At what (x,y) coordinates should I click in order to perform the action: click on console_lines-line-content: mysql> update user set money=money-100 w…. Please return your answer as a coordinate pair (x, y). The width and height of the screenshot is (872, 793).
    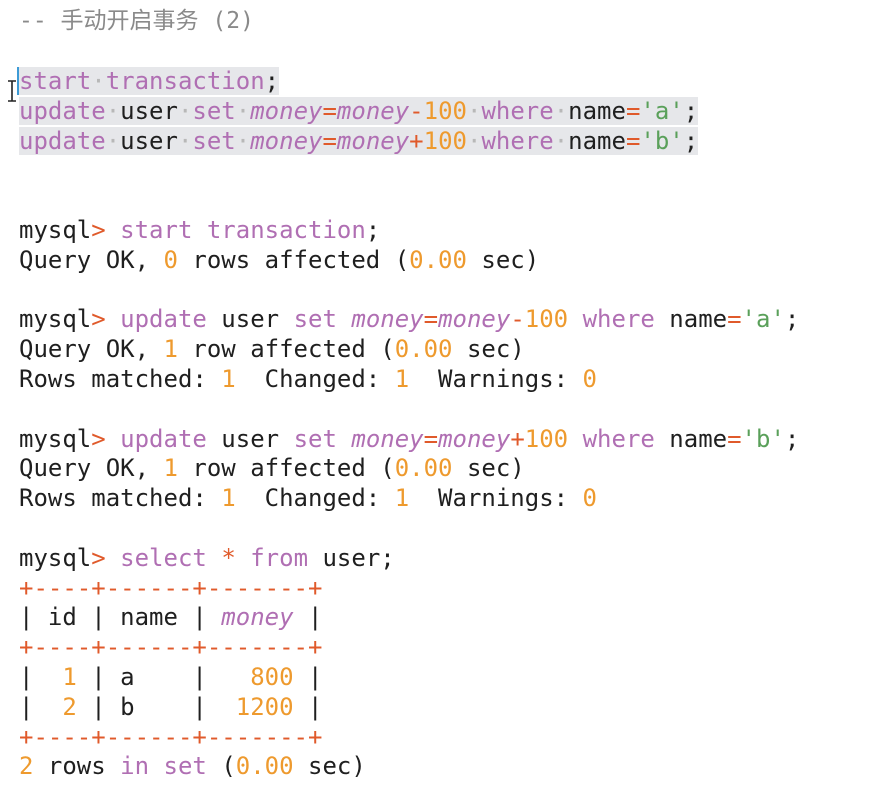
    Looking at the image, I should click on (409, 319).